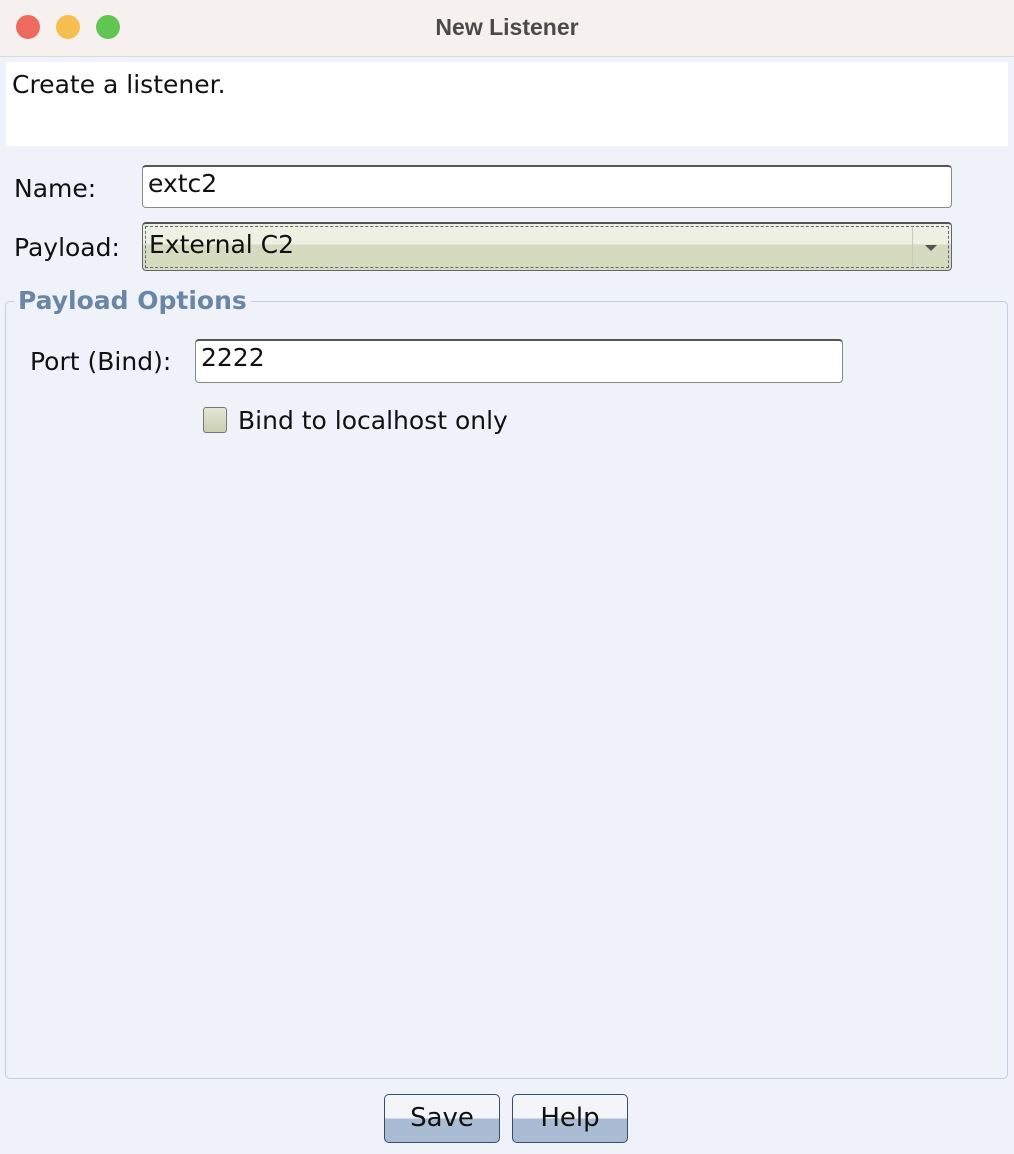  What do you see at coordinates (929, 247) in the screenshot?
I see `chevron-down-icon` at bounding box center [929, 247].